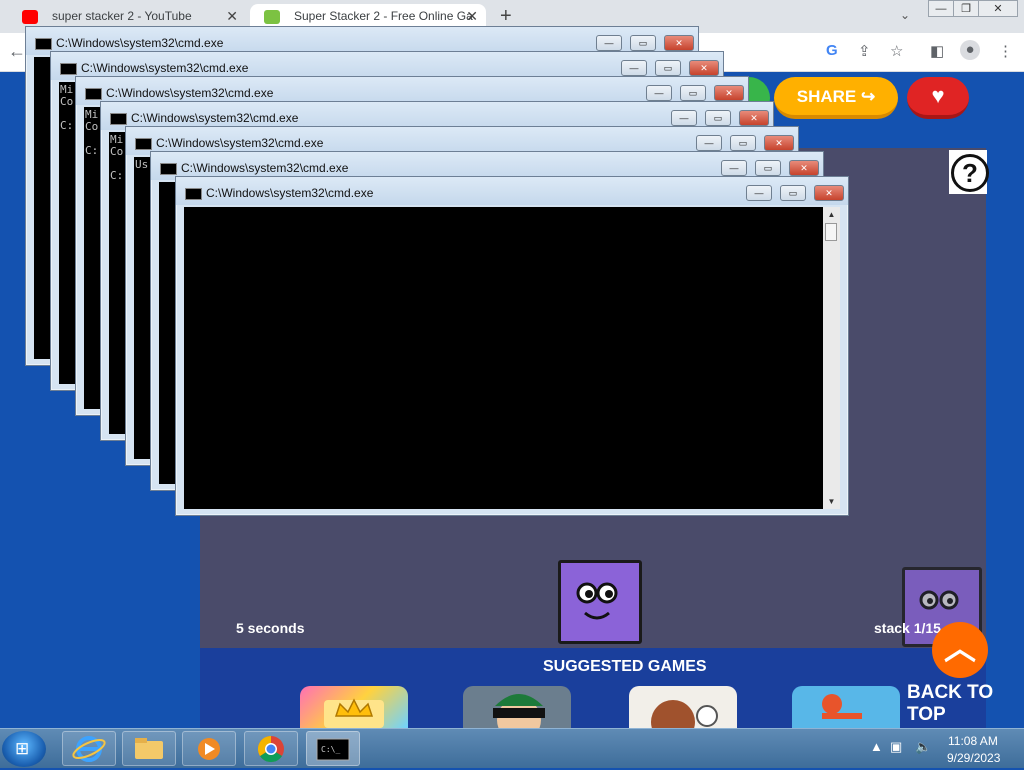  What do you see at coordinates (965, 704) in the screenshot?
I see `back-to-top-label: BACK TO TOP` at bounding box center [965, 704].